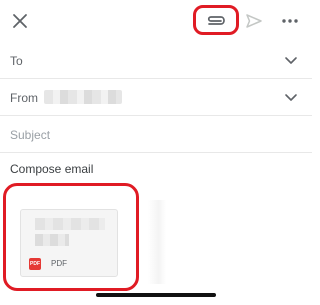 The width and height of the screenshot is (320, 305). I want to click on attachment-card: PDF PDF, so click(69, 243).